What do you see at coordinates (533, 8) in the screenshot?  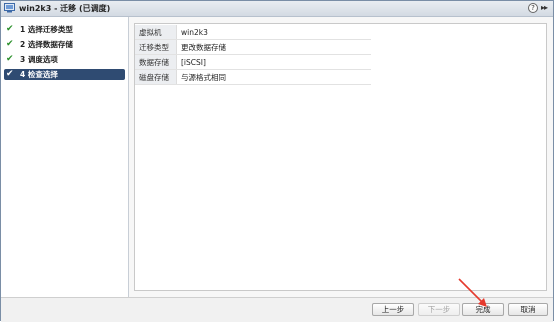 I see `help-icon: ?` at bounding box center [533, 8].